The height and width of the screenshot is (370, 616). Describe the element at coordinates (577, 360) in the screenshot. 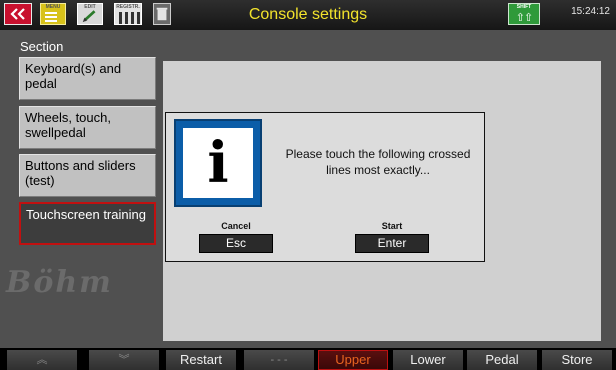

I see `store-button: Store` at that location.